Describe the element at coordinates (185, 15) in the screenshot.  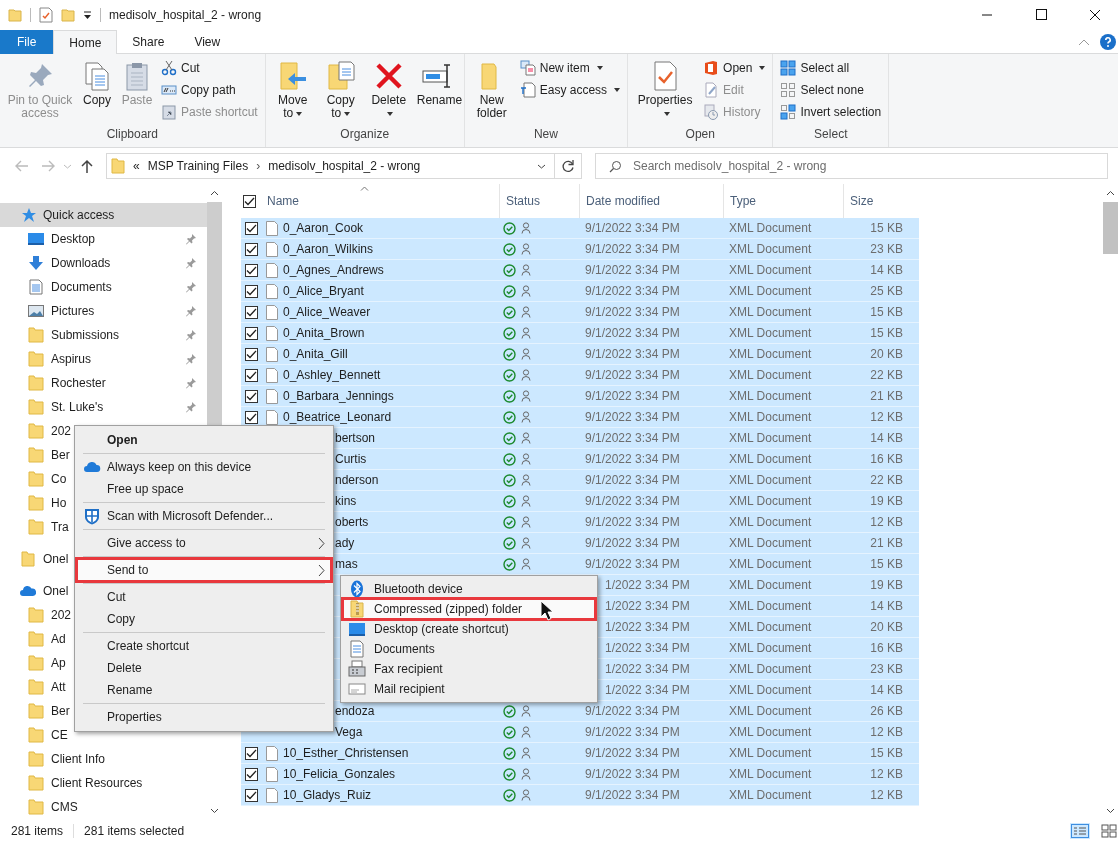
I see `window-title: medisolv_hospital_2 - wrong` at that location.